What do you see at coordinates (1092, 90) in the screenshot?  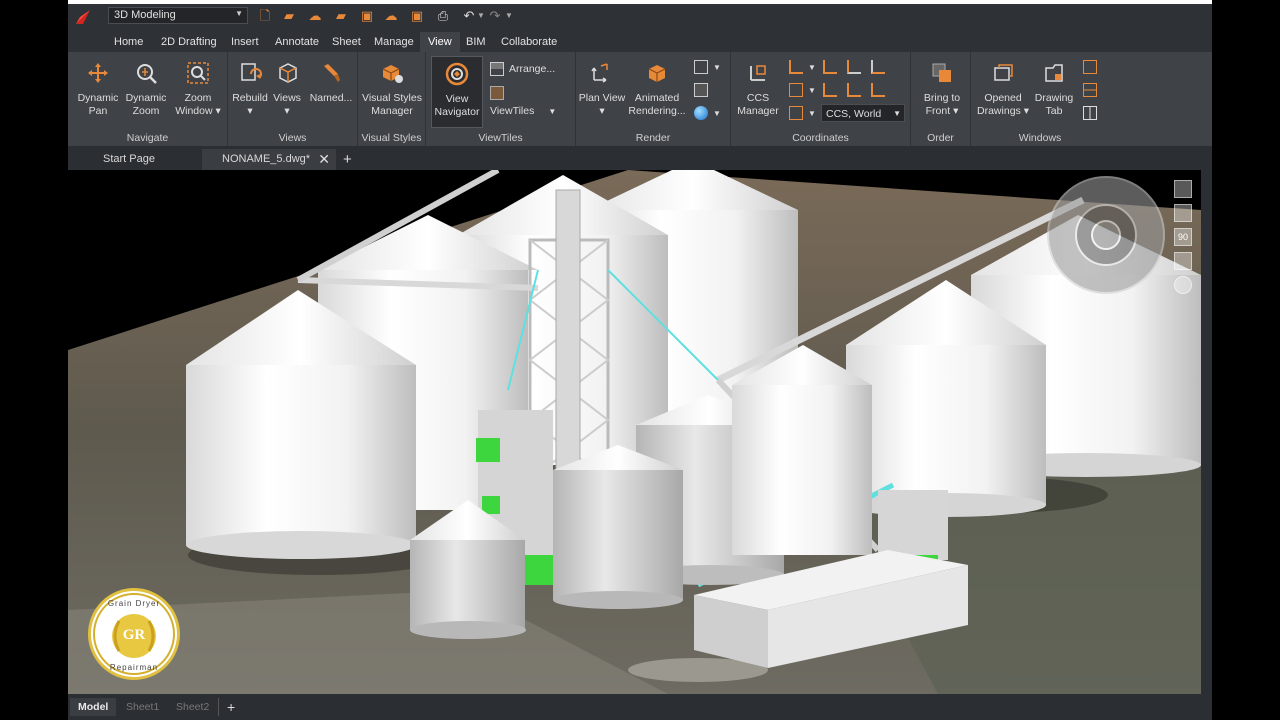 I see `tile-horizontal-button` at bounding box center [1092, 90].